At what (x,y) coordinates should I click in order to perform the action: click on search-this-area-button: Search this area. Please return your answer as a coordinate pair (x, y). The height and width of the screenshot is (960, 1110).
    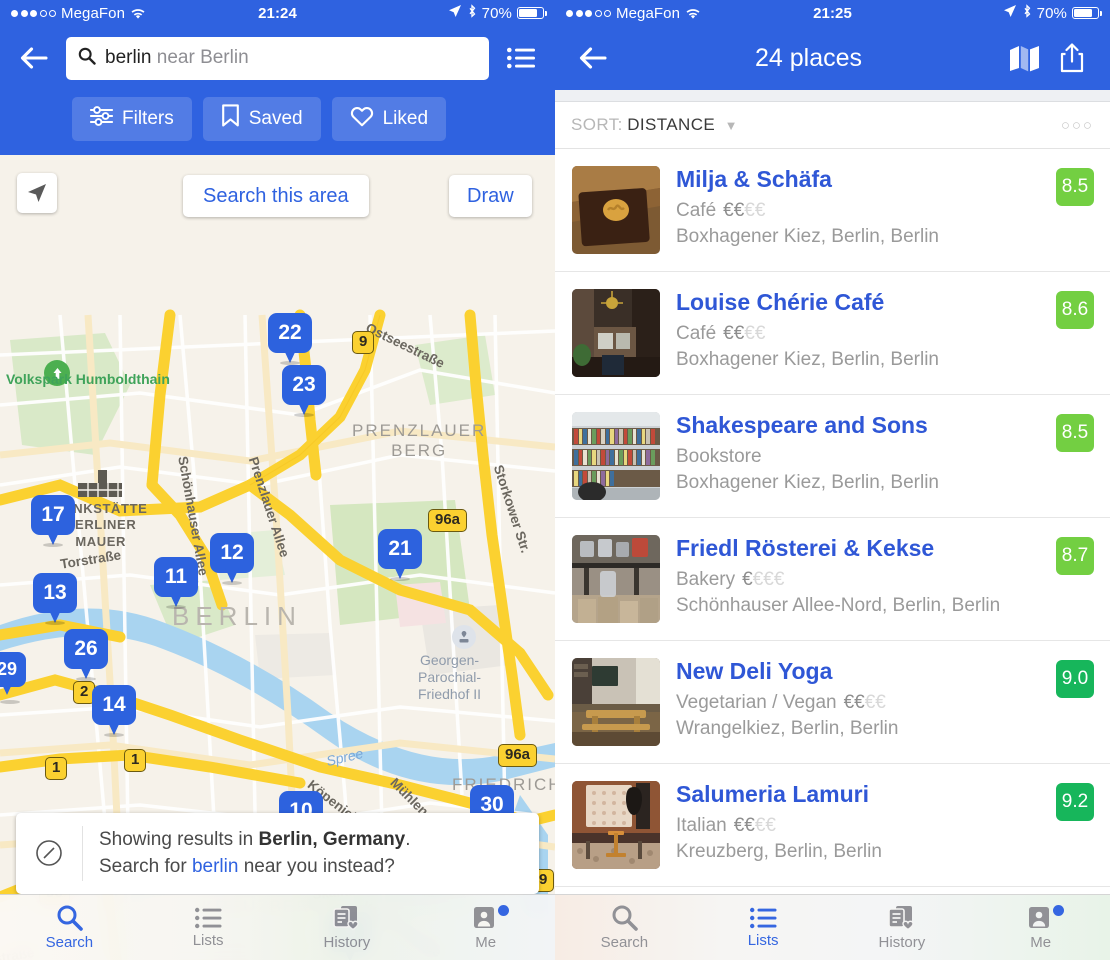
    Looking at the image, I should click on (276, 196).